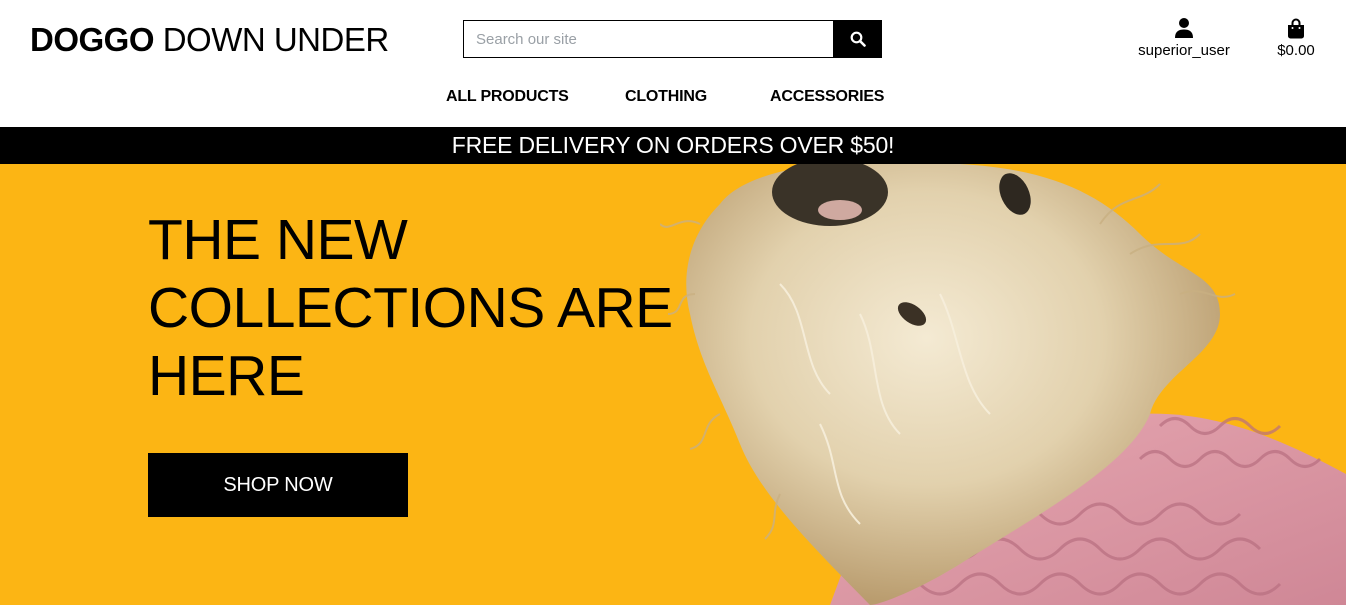 Image resolution: width=1346 pixels, height=605 pixels. What do you see at coordinates (1184, 50) in the screenshot?
I see `account-label: superior_user` at bounding box center [1184, 50].